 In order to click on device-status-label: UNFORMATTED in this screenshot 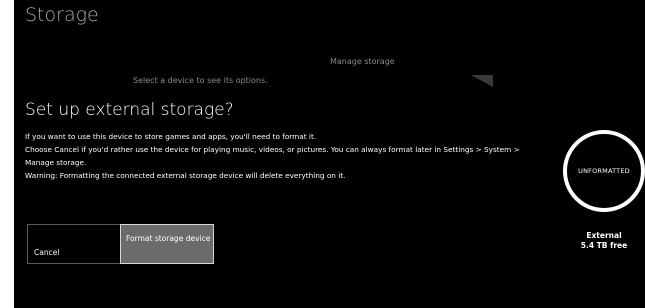, I will do `click(604, 171)`.